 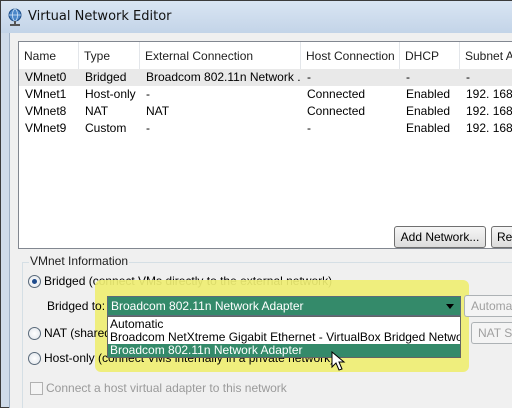 I want to click on cell-subnet-address: 192. 168., so click(x=489, y=94).